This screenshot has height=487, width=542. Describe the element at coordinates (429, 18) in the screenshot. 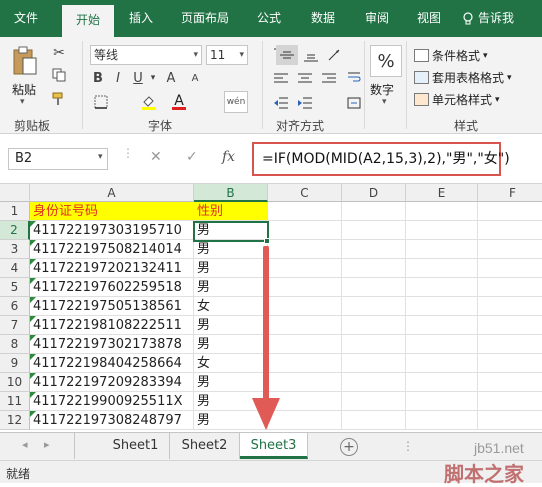

I see `tab-view: 视图` at that location.